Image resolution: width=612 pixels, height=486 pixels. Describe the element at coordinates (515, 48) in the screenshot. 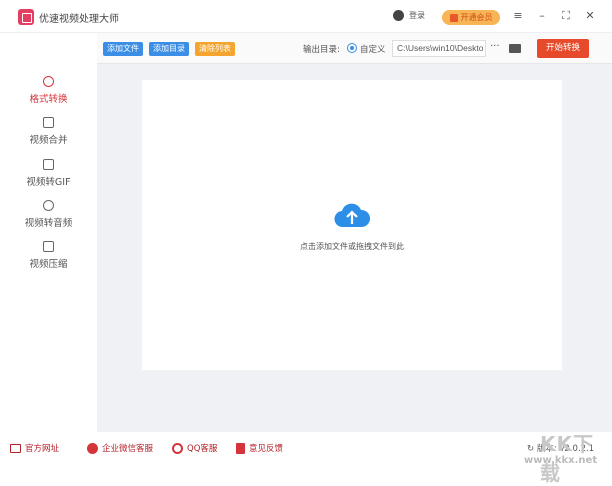

I see `folder-icon` at that location.